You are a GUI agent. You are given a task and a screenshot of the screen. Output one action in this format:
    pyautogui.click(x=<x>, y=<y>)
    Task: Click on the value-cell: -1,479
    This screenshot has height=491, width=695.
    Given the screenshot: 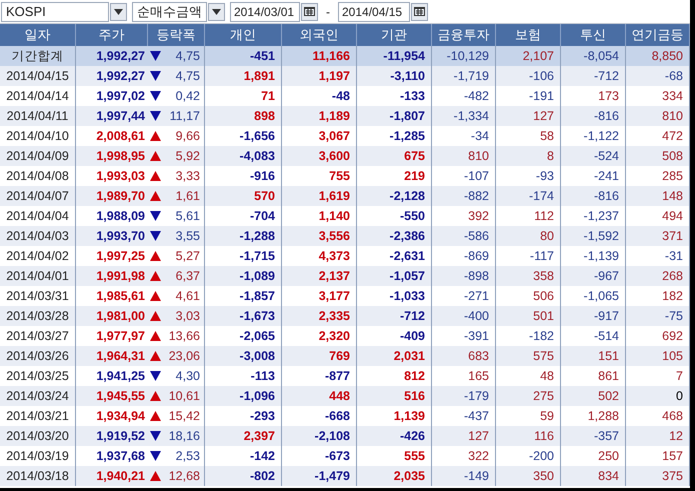 What is the action you would take?
    pyautogui.click(x=319, y=476)
    